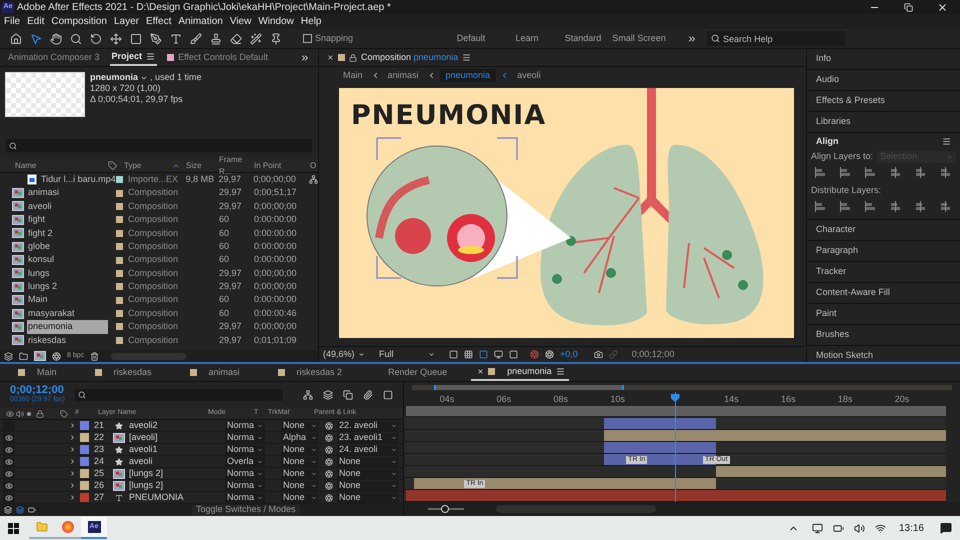 The height and width of the screenshot is (540, 960). Describe the element at coordinates (124, 372) in the screenshot. I see `timeline-tab: riskesdas` at that location.